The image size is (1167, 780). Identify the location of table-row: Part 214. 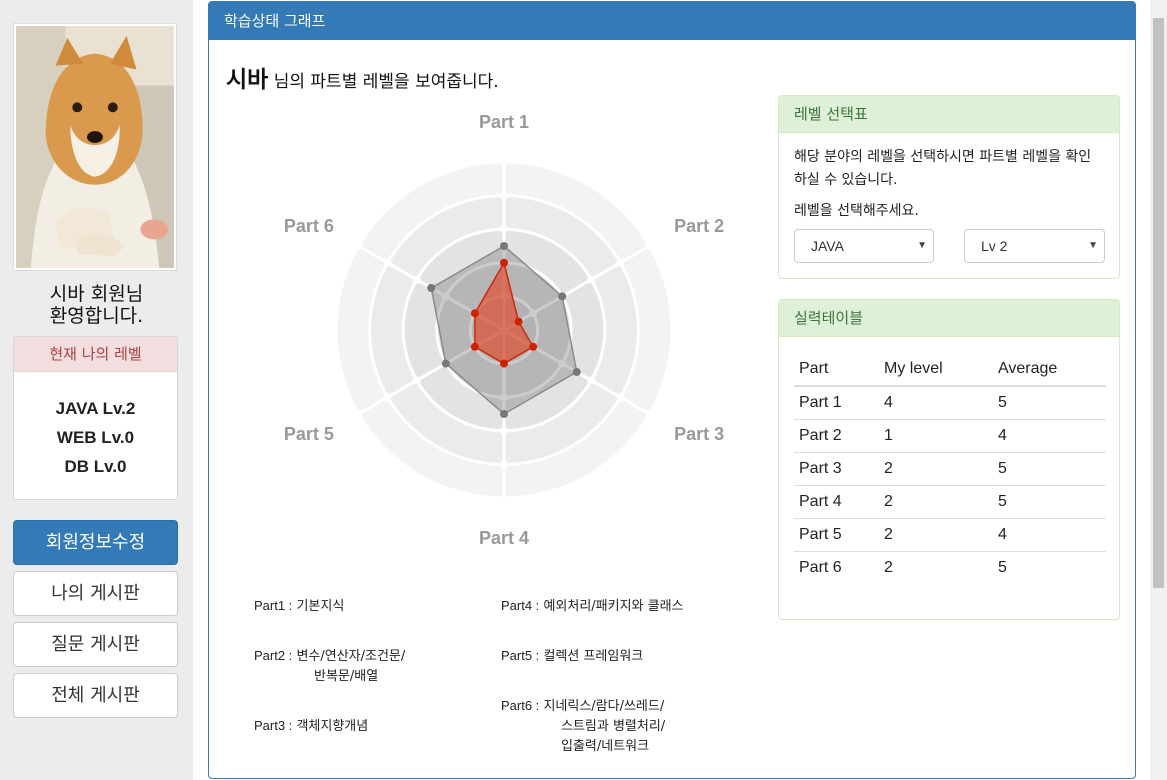
(950, 436).